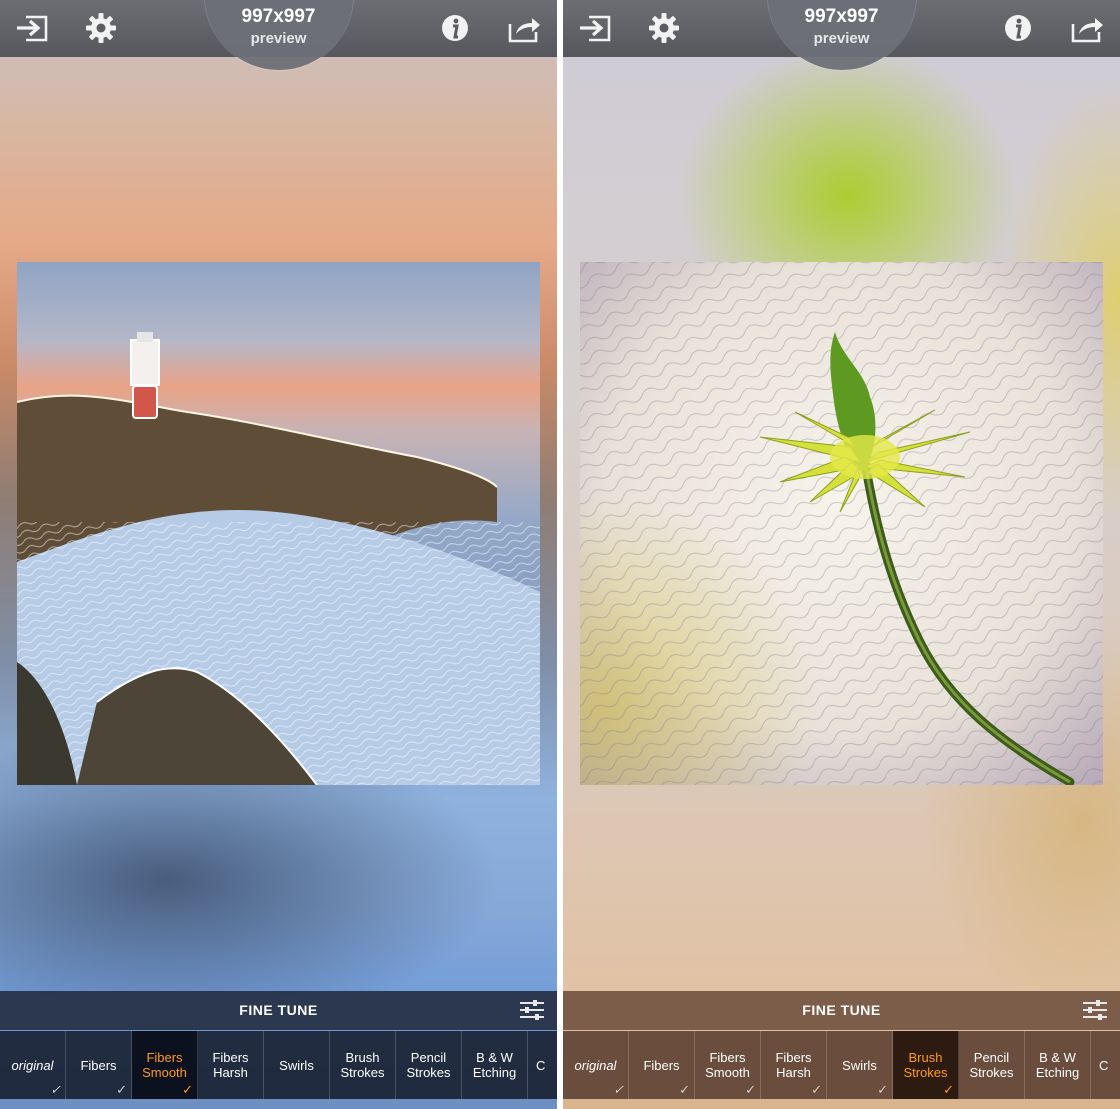  What do you see at coordinates (363, 1065) in the screenshot?
I see `filter-brush-strokes: Brush Strokes` at bounding box center [363, 1065].